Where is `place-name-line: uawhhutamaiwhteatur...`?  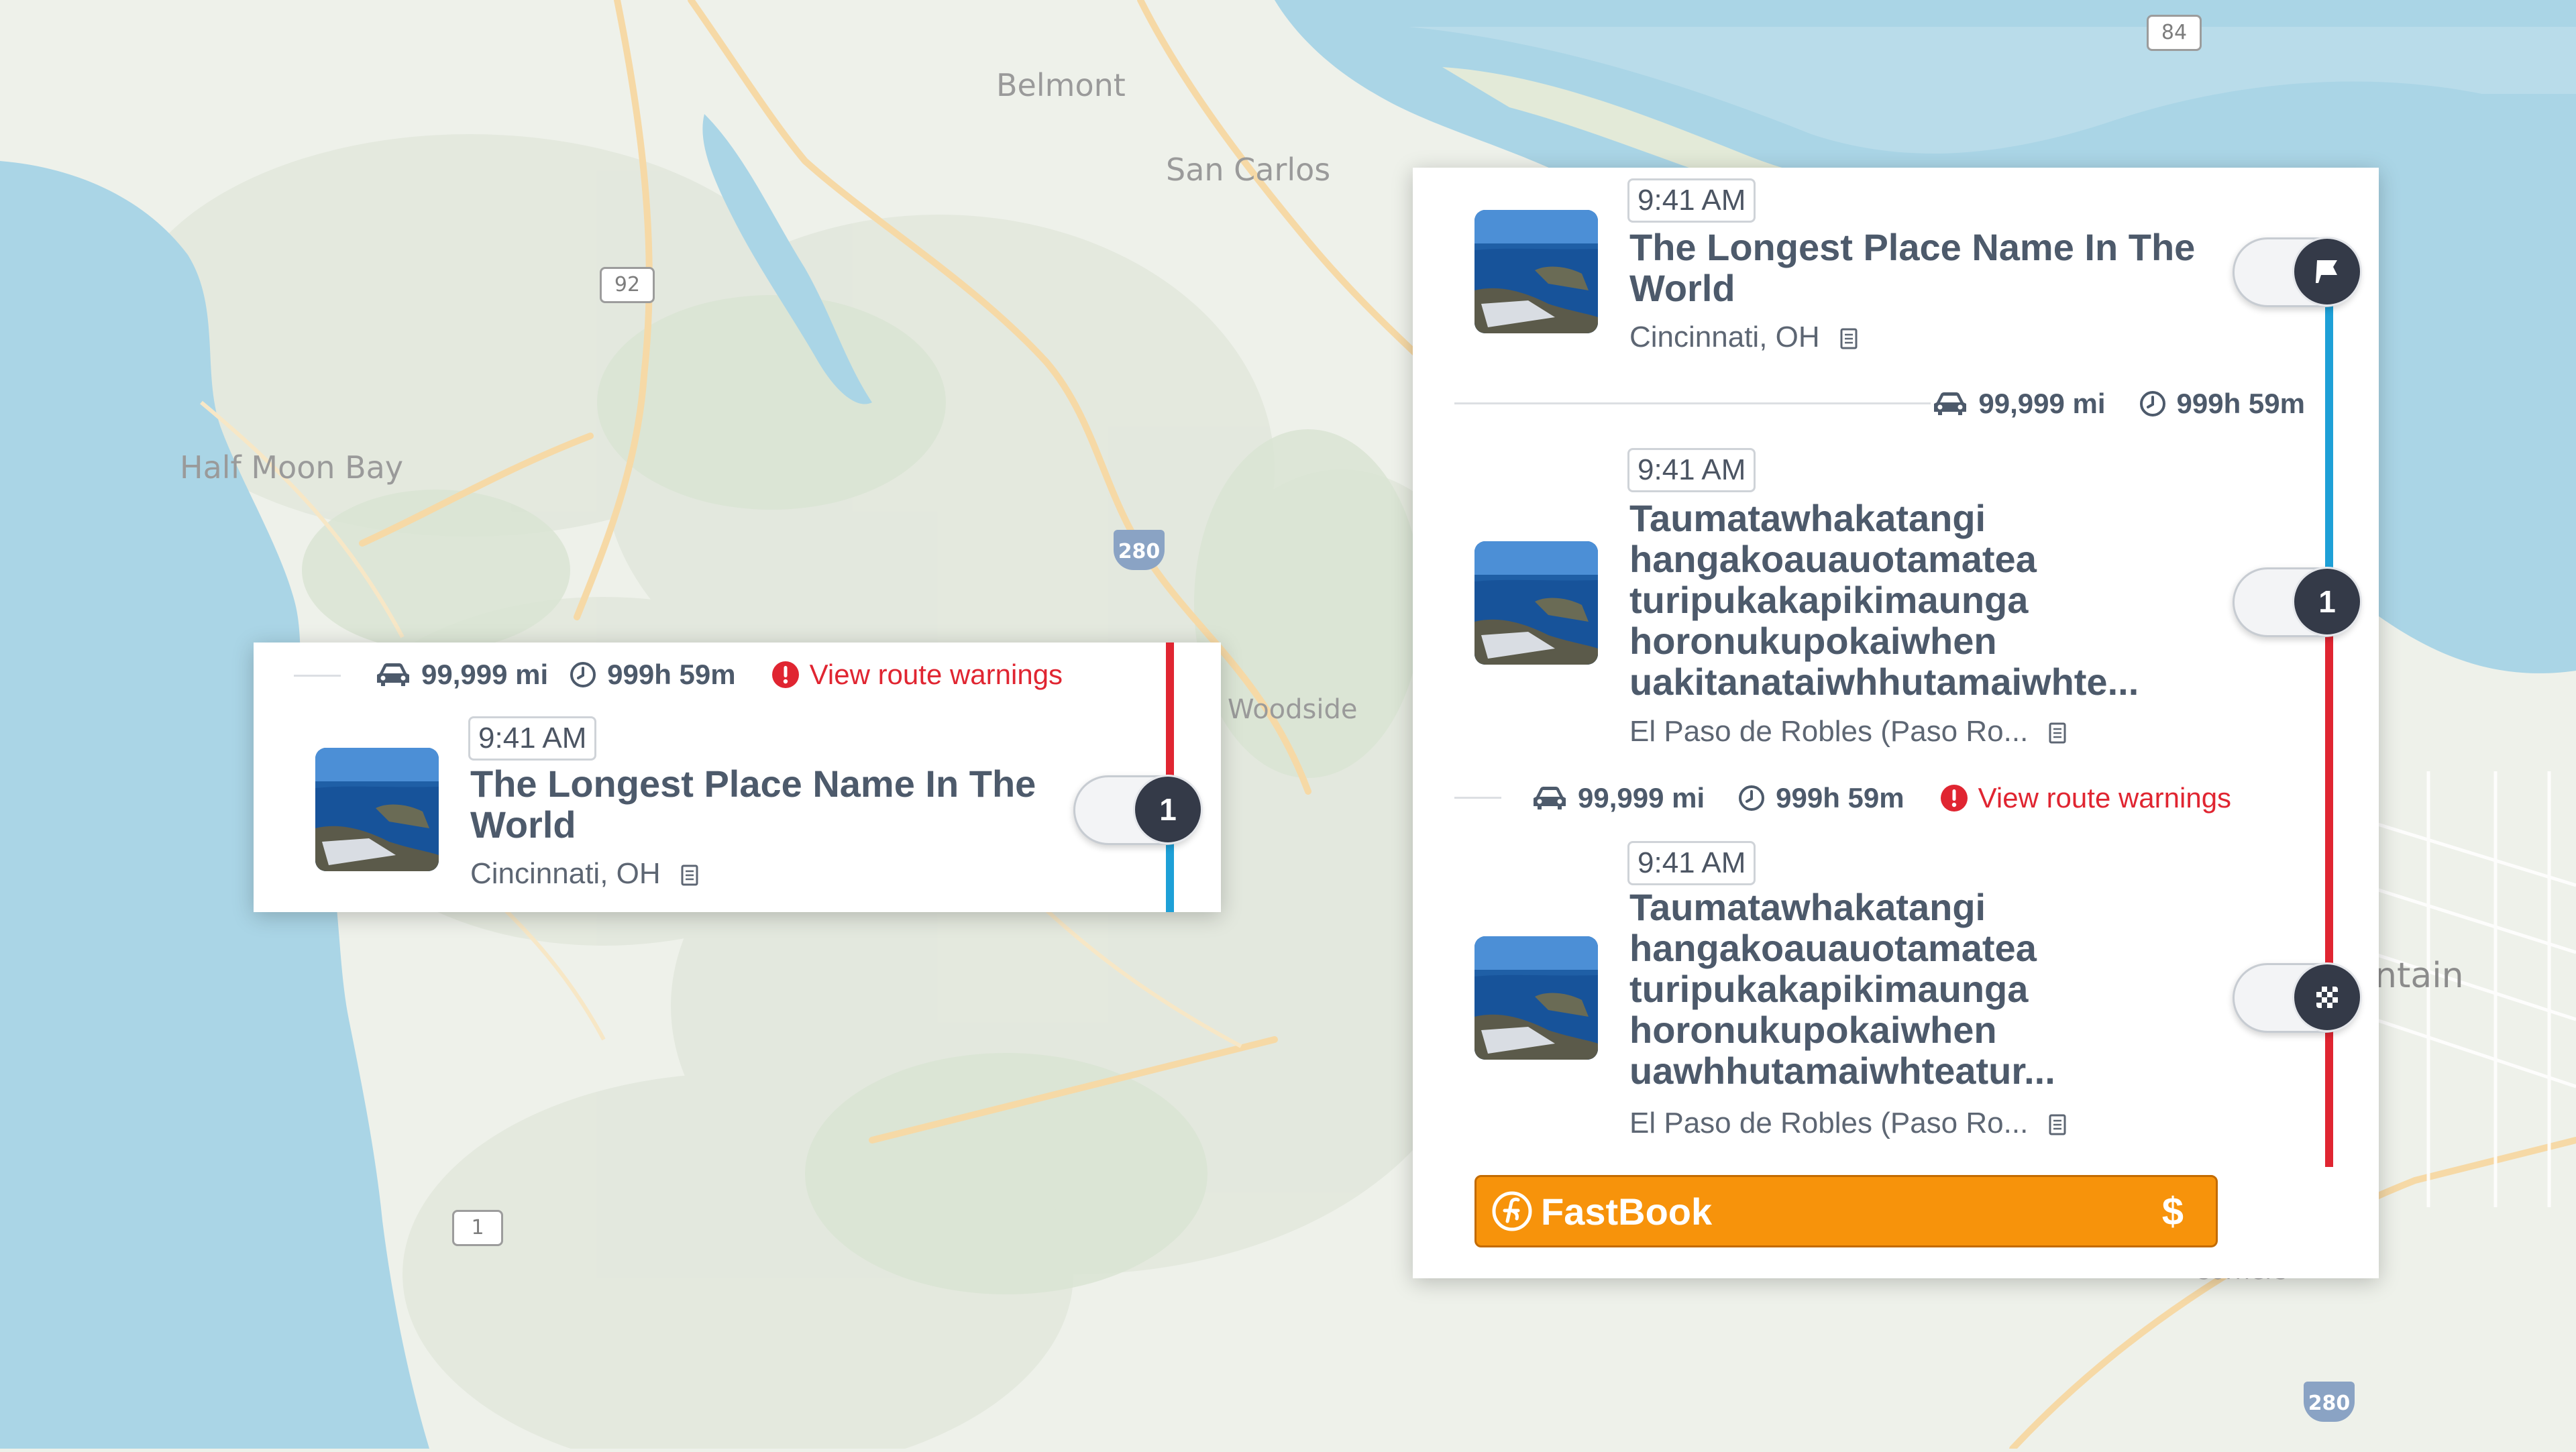
place-name-line: uawhhutamaiwhteatur... is located at coordinates (1842, 1071).